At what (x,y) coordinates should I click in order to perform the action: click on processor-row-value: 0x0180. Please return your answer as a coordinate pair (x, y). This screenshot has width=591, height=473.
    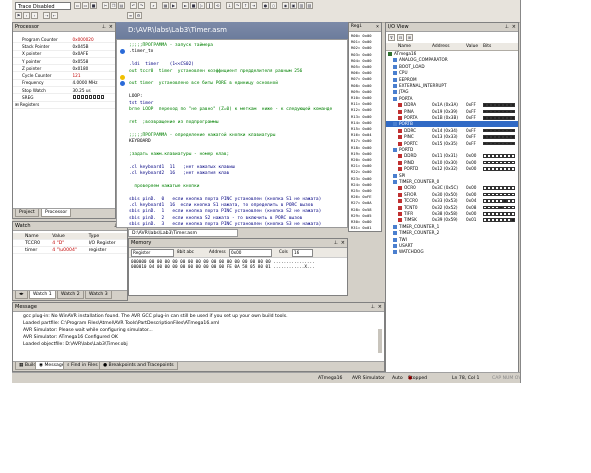
    Looking at the image, I should click on (93, 68).